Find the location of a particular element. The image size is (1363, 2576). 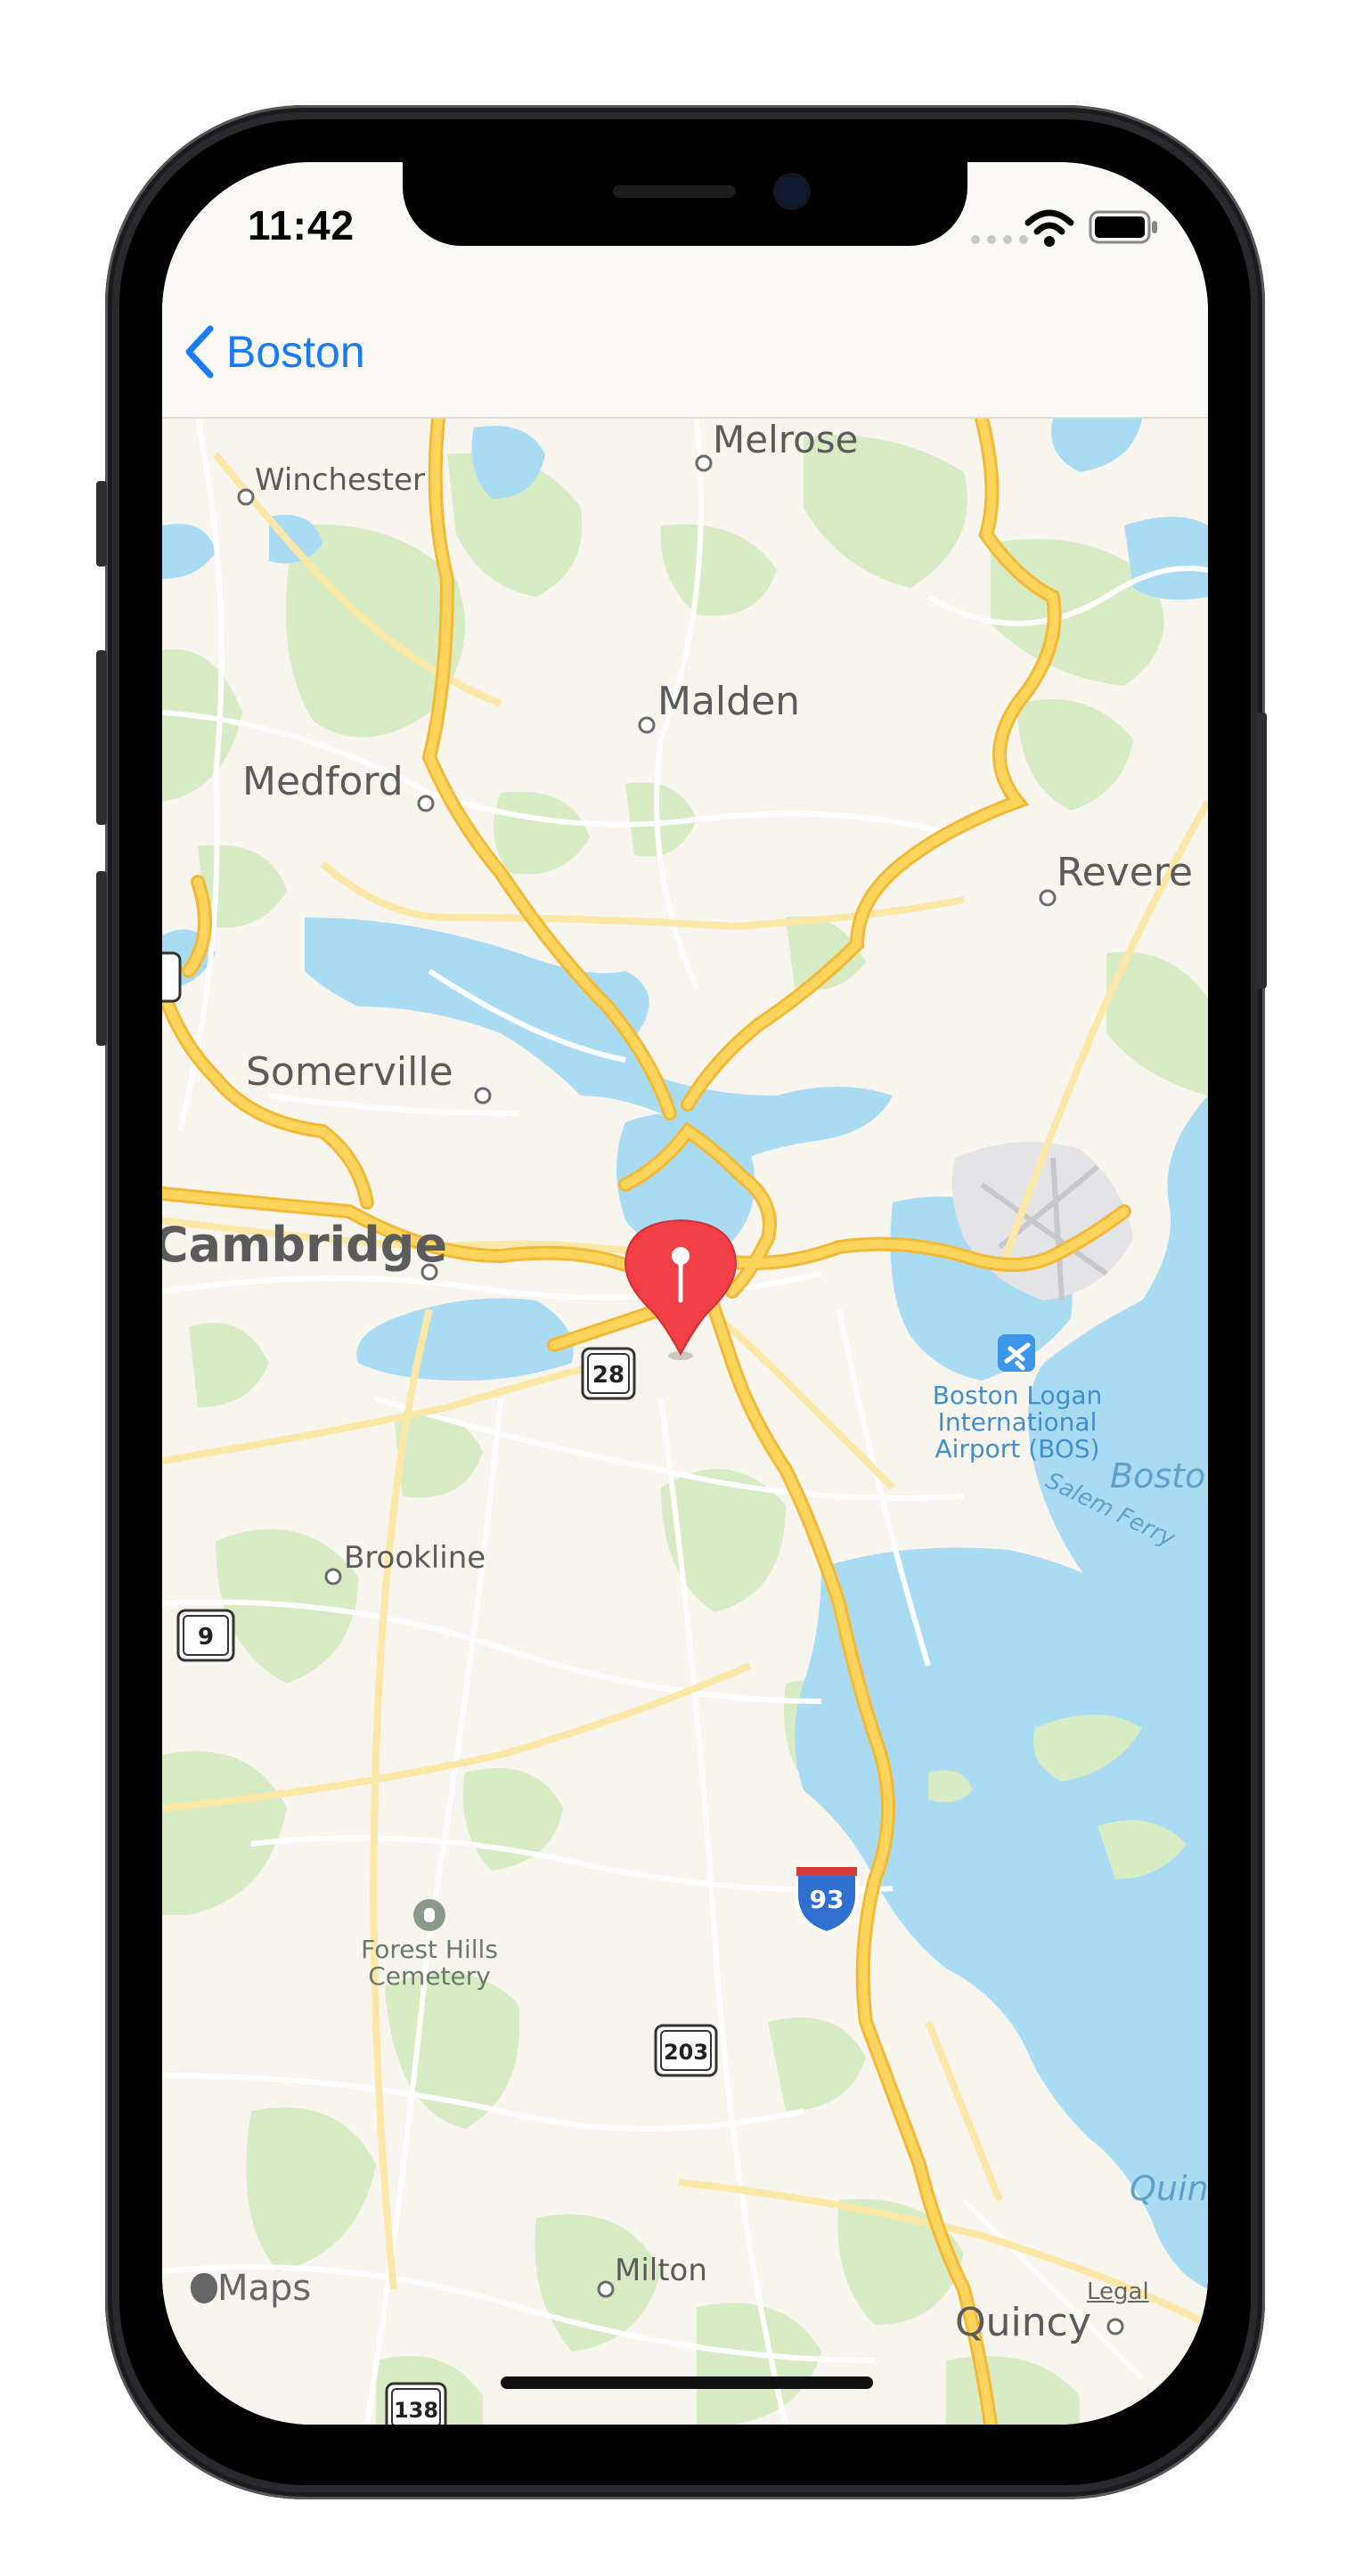

power-button is located at coordinates (1261, 851).